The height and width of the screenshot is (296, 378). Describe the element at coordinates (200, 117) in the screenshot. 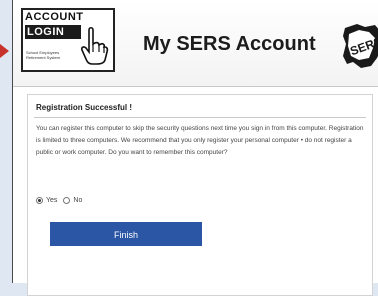

I see `divider` at that location.